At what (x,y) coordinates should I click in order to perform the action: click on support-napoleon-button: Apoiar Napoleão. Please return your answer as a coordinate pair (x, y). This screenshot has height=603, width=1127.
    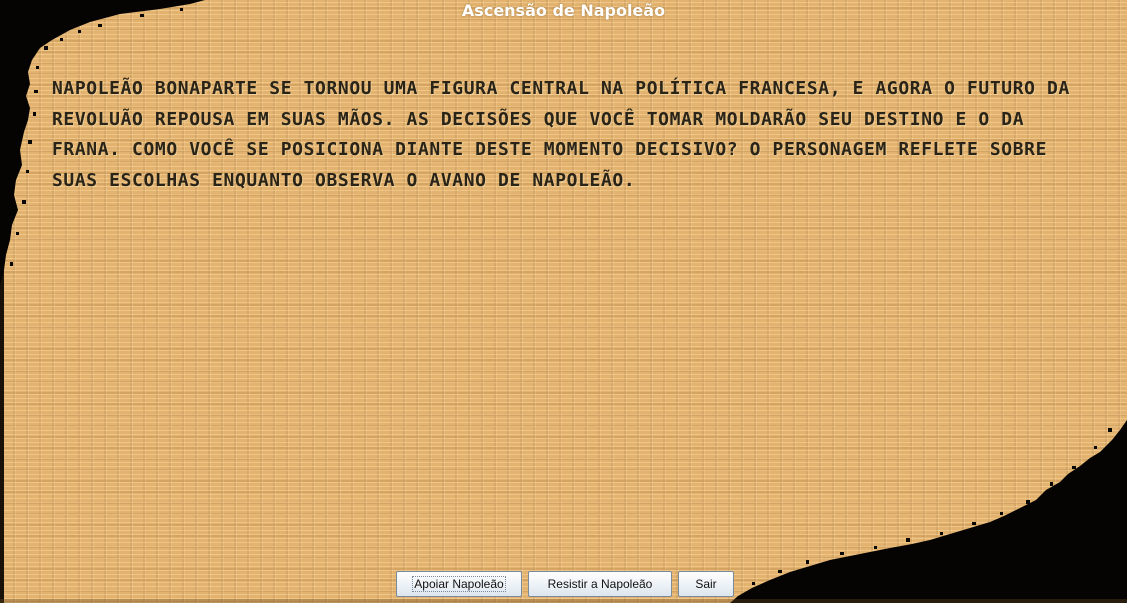
    Looking at the image, I should click on (459, 584).